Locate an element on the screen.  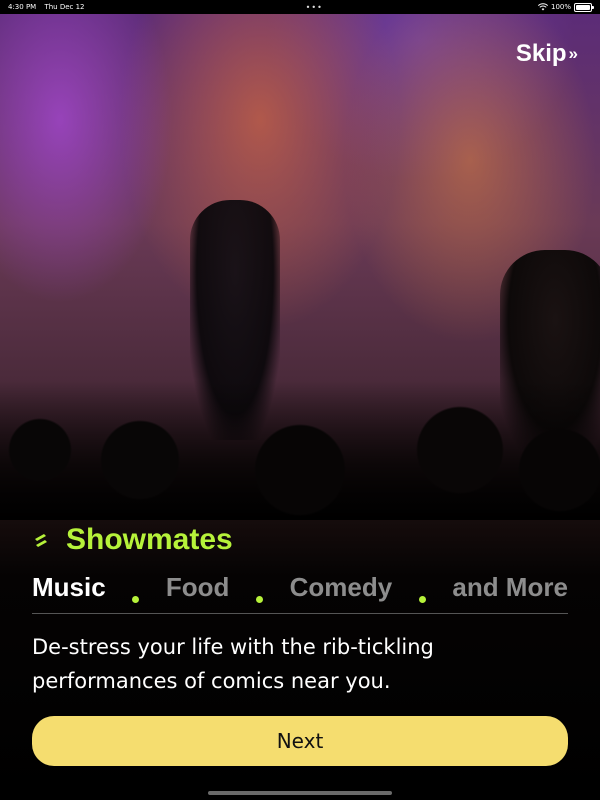
showmates-logo-icon is located at coordinates (41, 540).